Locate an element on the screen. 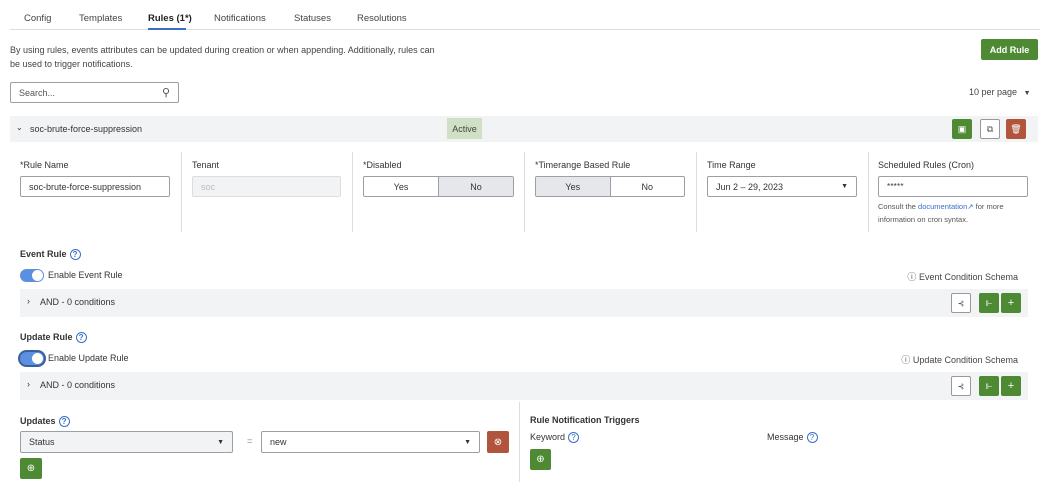  update-conditions-bar: › AND - 0 conditions ⊰ ⊩ + is located at coordinates (524, 386).